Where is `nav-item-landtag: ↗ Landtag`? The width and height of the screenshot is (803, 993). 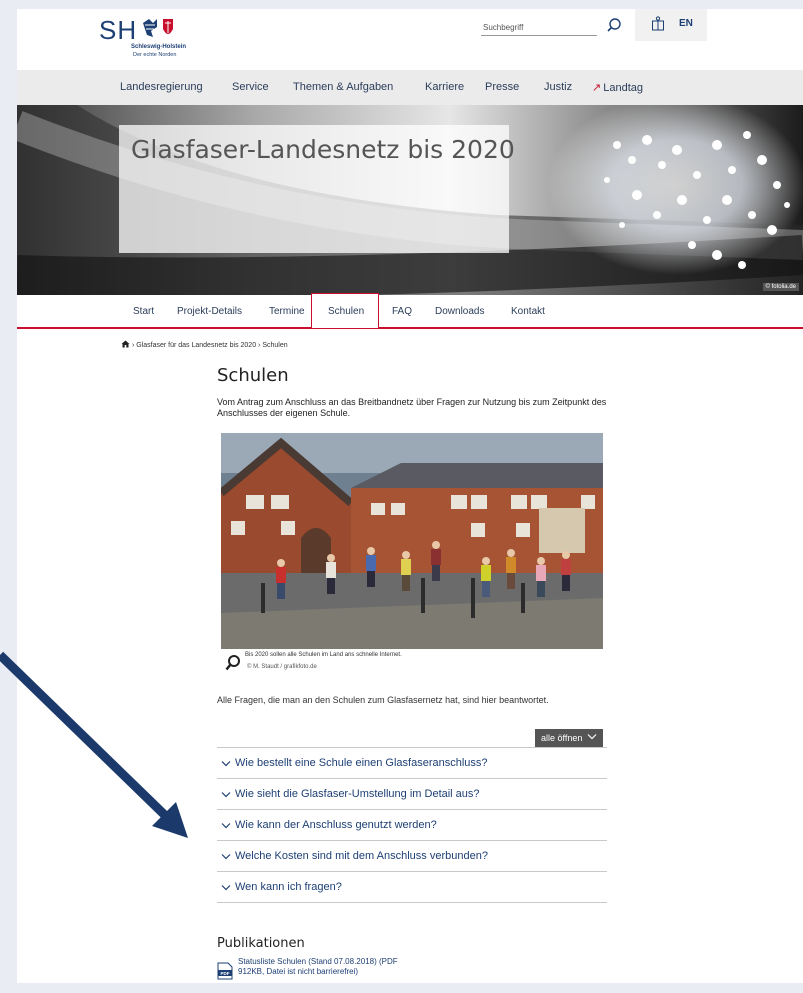 nav-item-landtag: ↗ Landtag is located at coordinates (617, 87).